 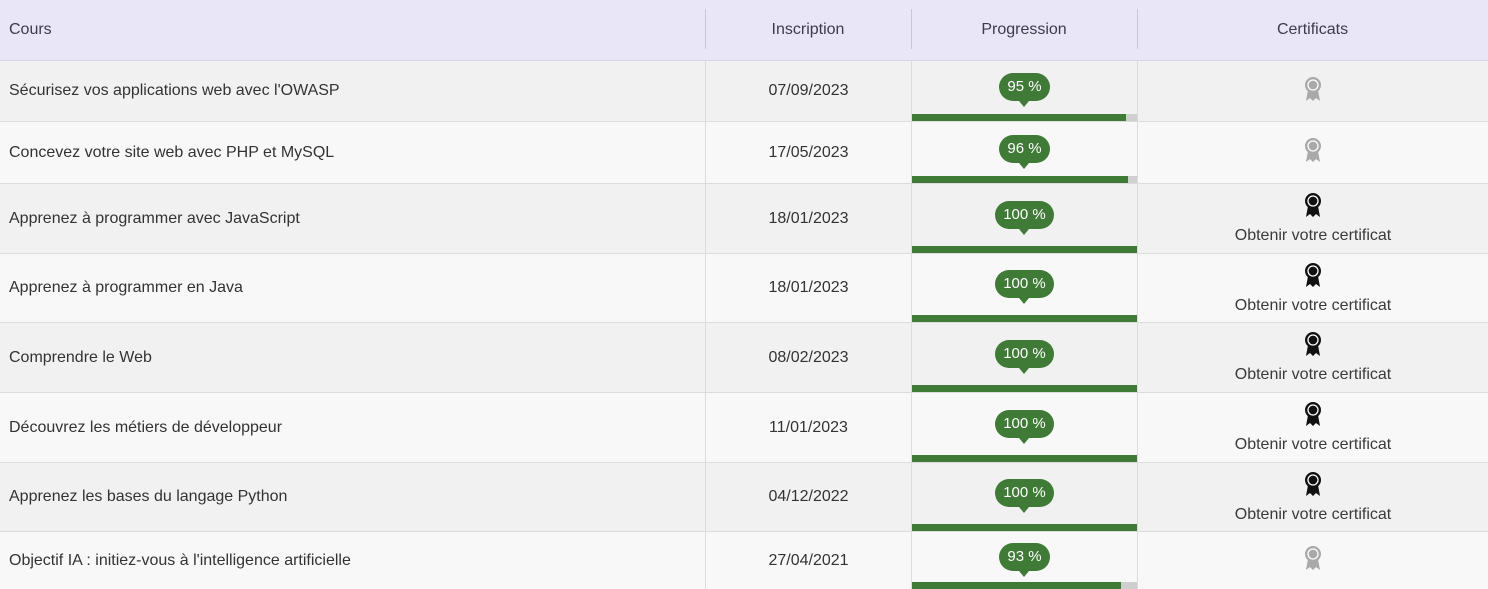 I want to click on column-header-enrollment: Inscription, so click(x=808, y=30).